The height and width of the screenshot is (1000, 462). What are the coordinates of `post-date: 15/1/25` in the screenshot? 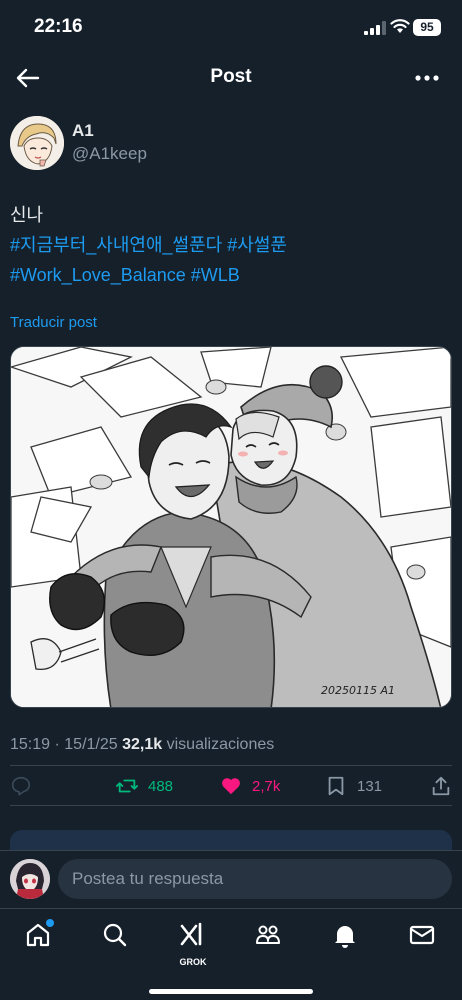 It's located at (91, 744).